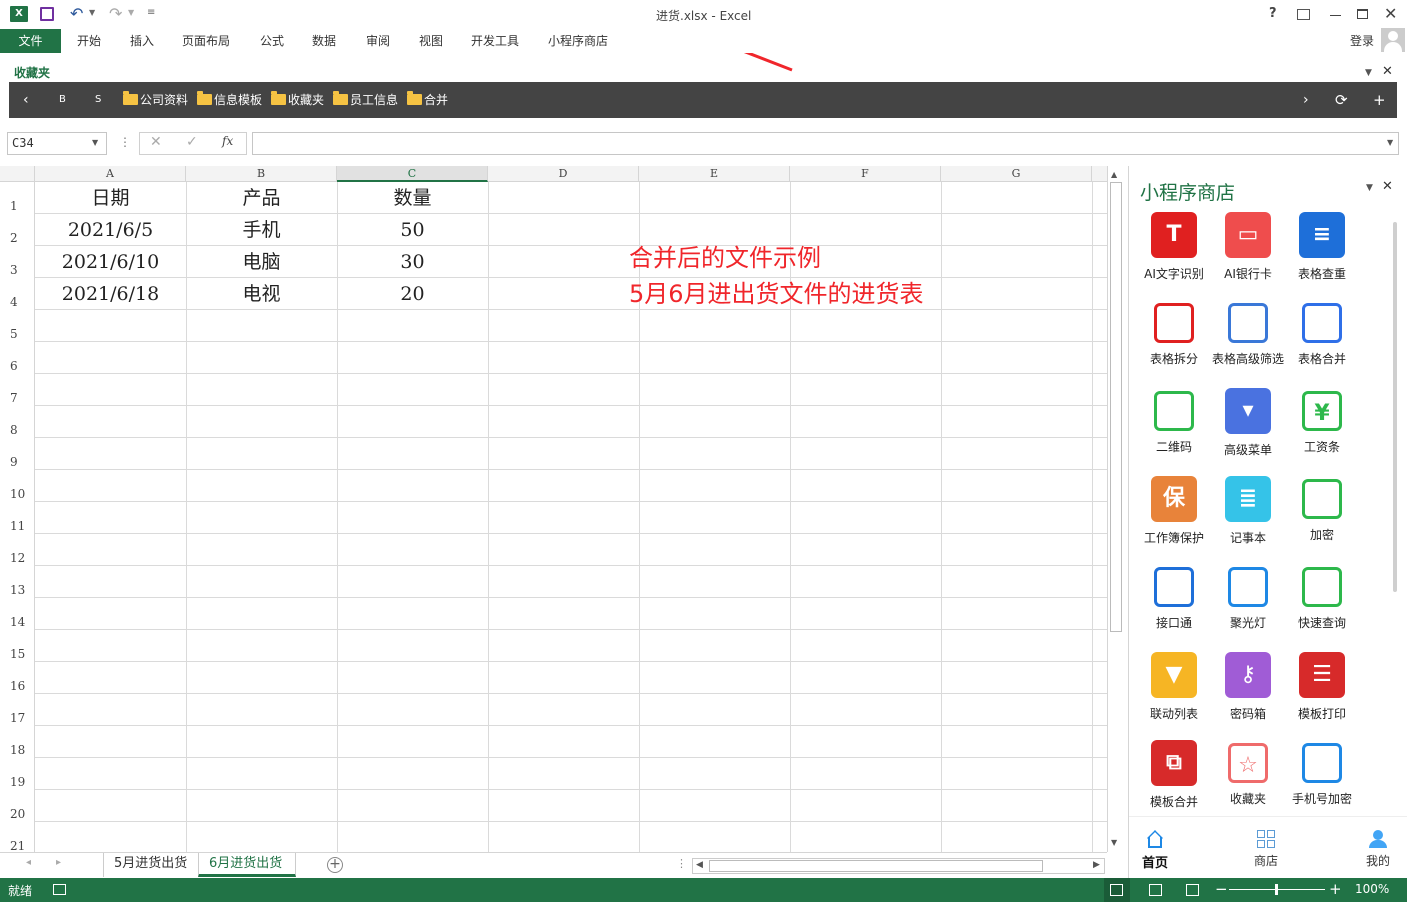 The height and width of the screenshot is (902, 1407). I want to click on favorites-close-icon: ✕, so click(1387, 71).